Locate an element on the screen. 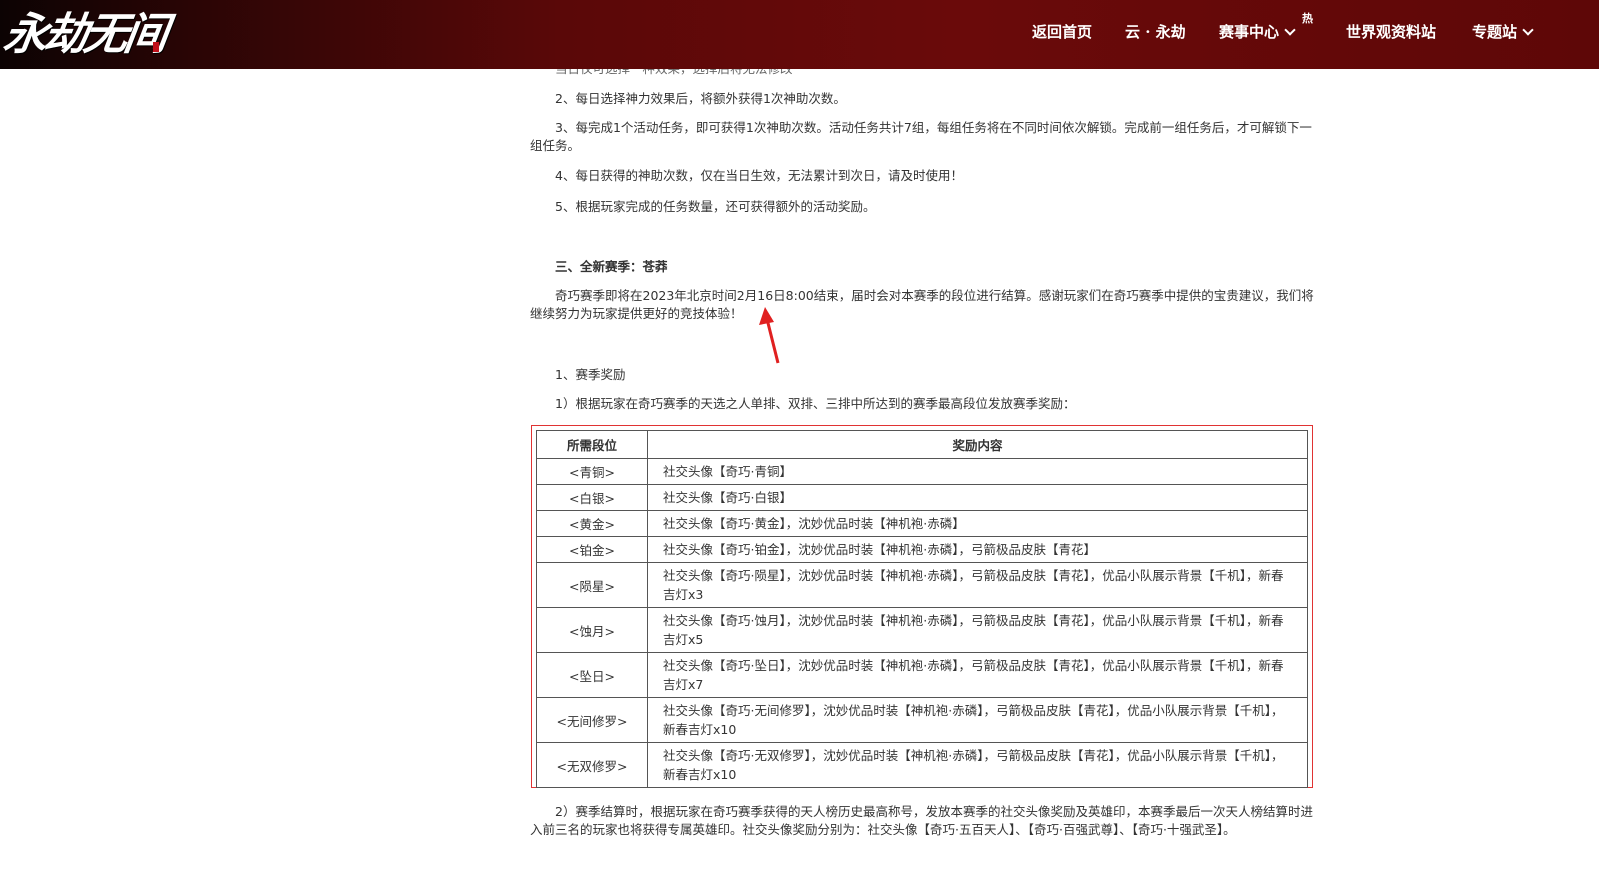 The image size is (1599, 870). nav-special-dropdown: 专题站 is located at coordinates (1503, 32).